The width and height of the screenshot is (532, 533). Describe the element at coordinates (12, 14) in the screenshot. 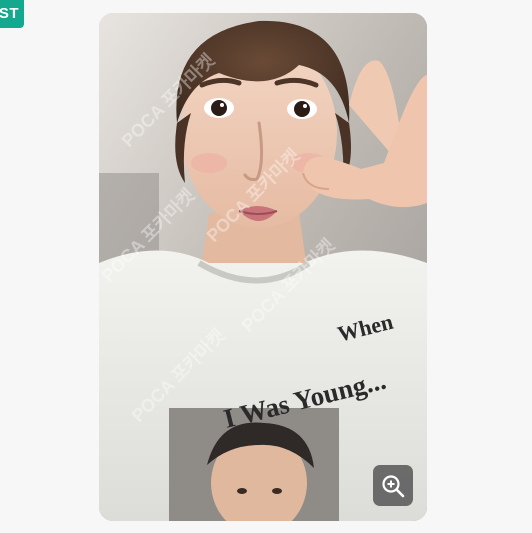

I see `status-badge: ST` at that location.